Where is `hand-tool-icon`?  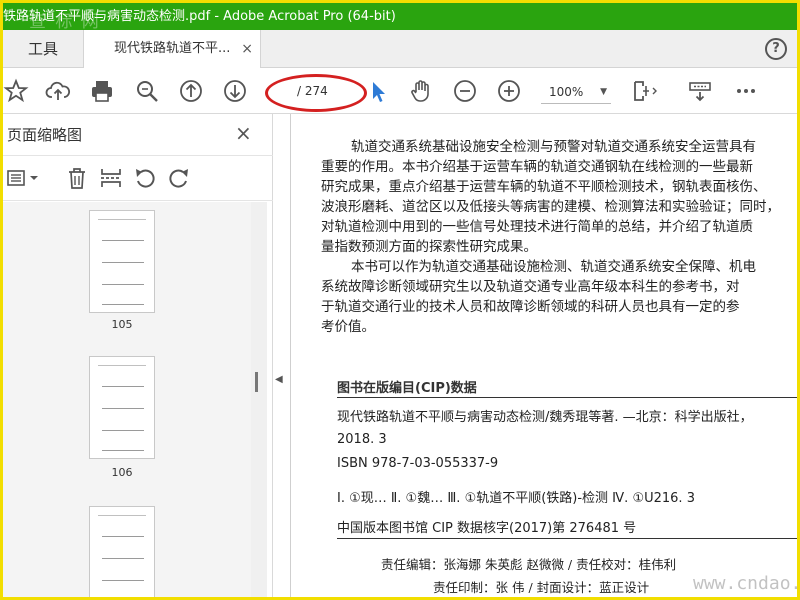
hand-tool-icon is located at coordinates (421, 91).